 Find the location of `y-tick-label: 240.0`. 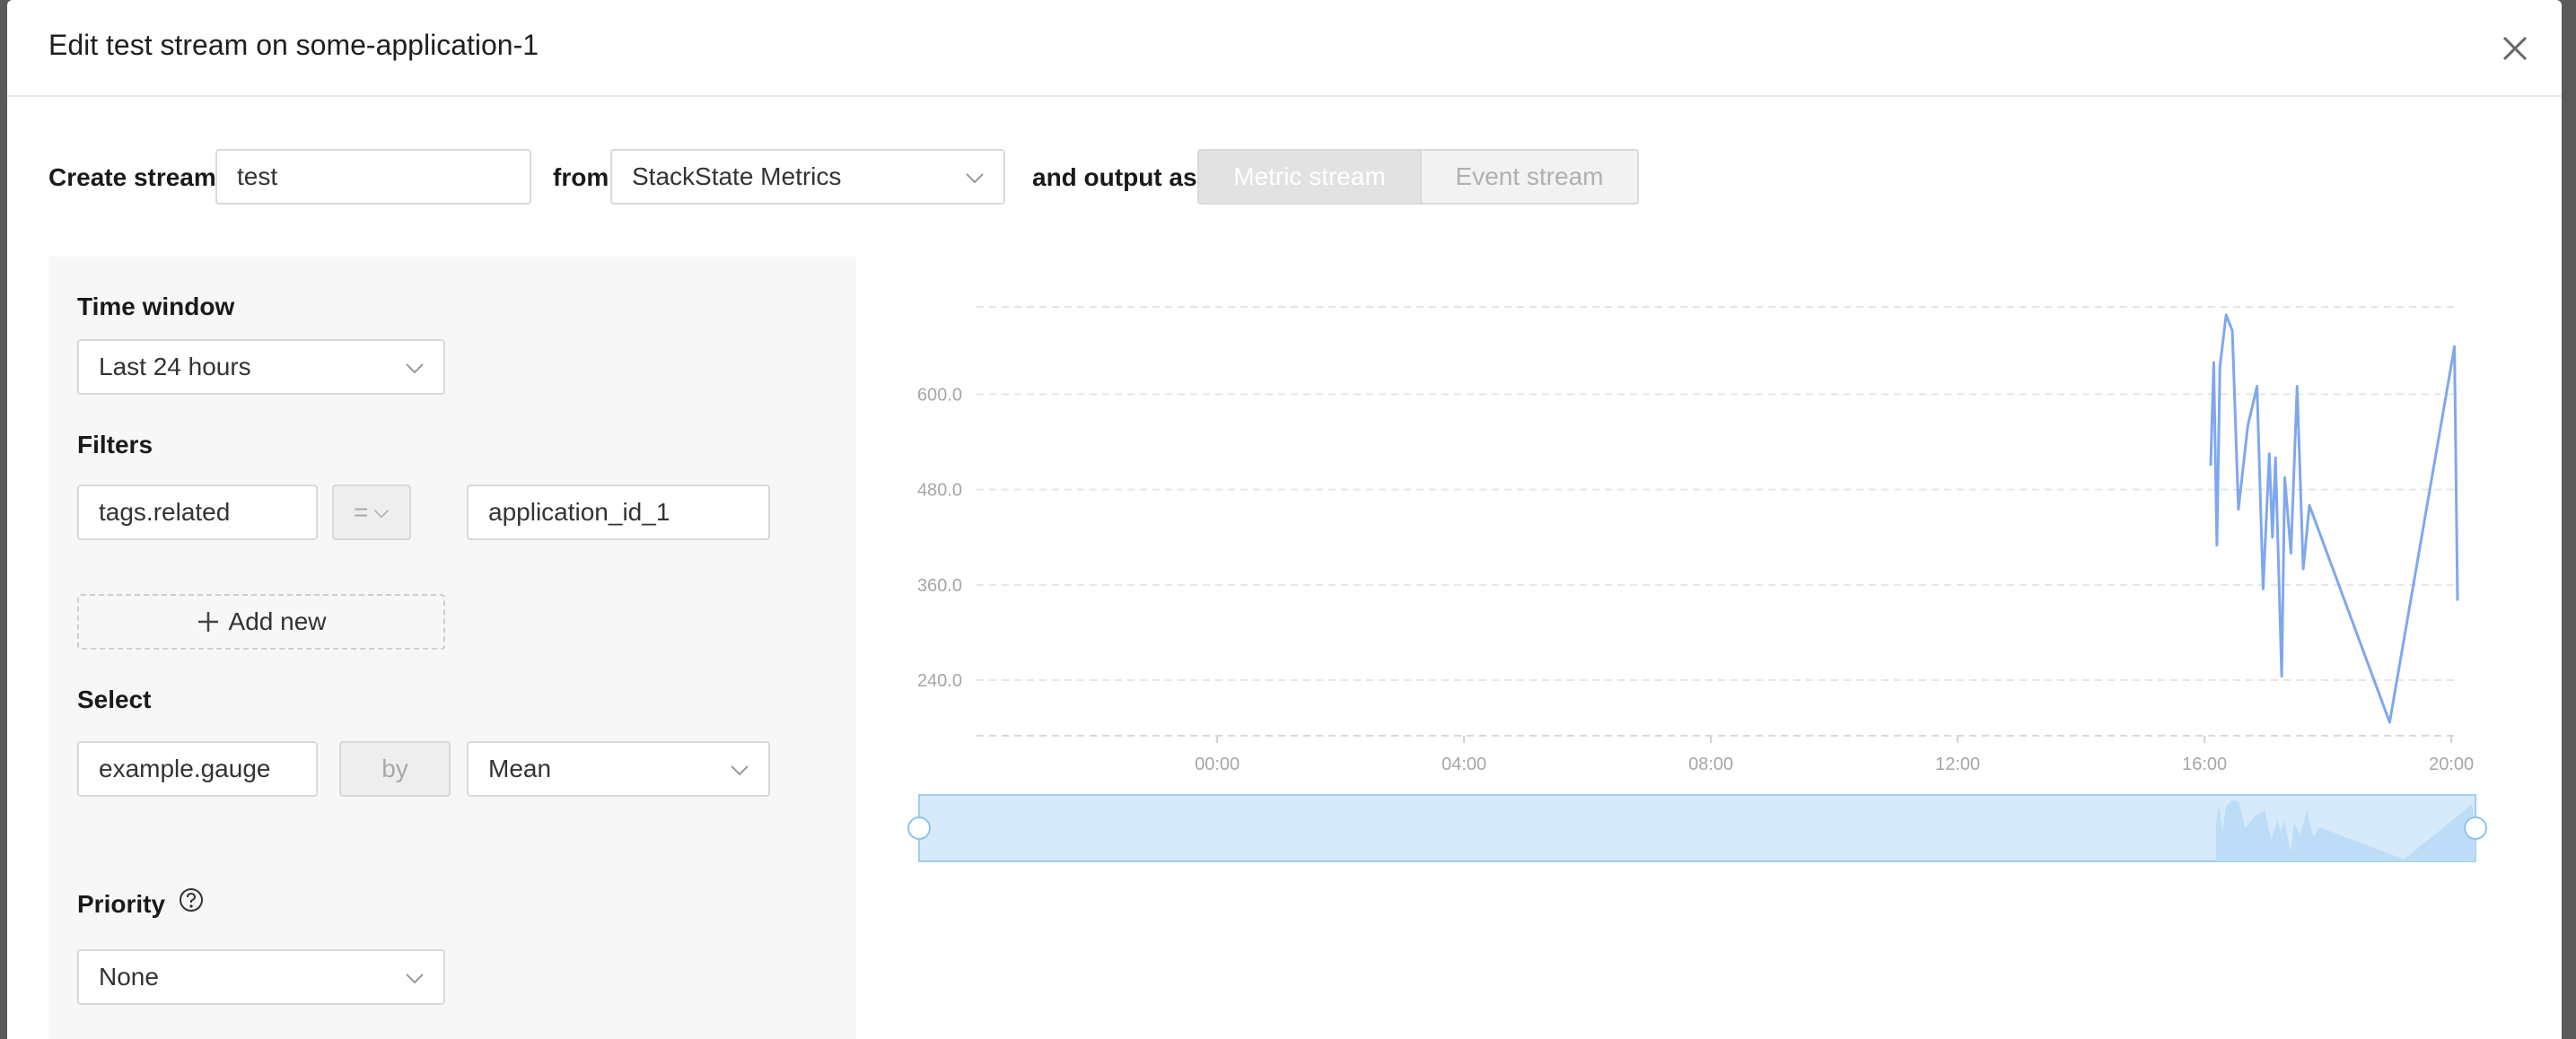

y-tick-label: 240.0 is located at coordinates (939, 681).